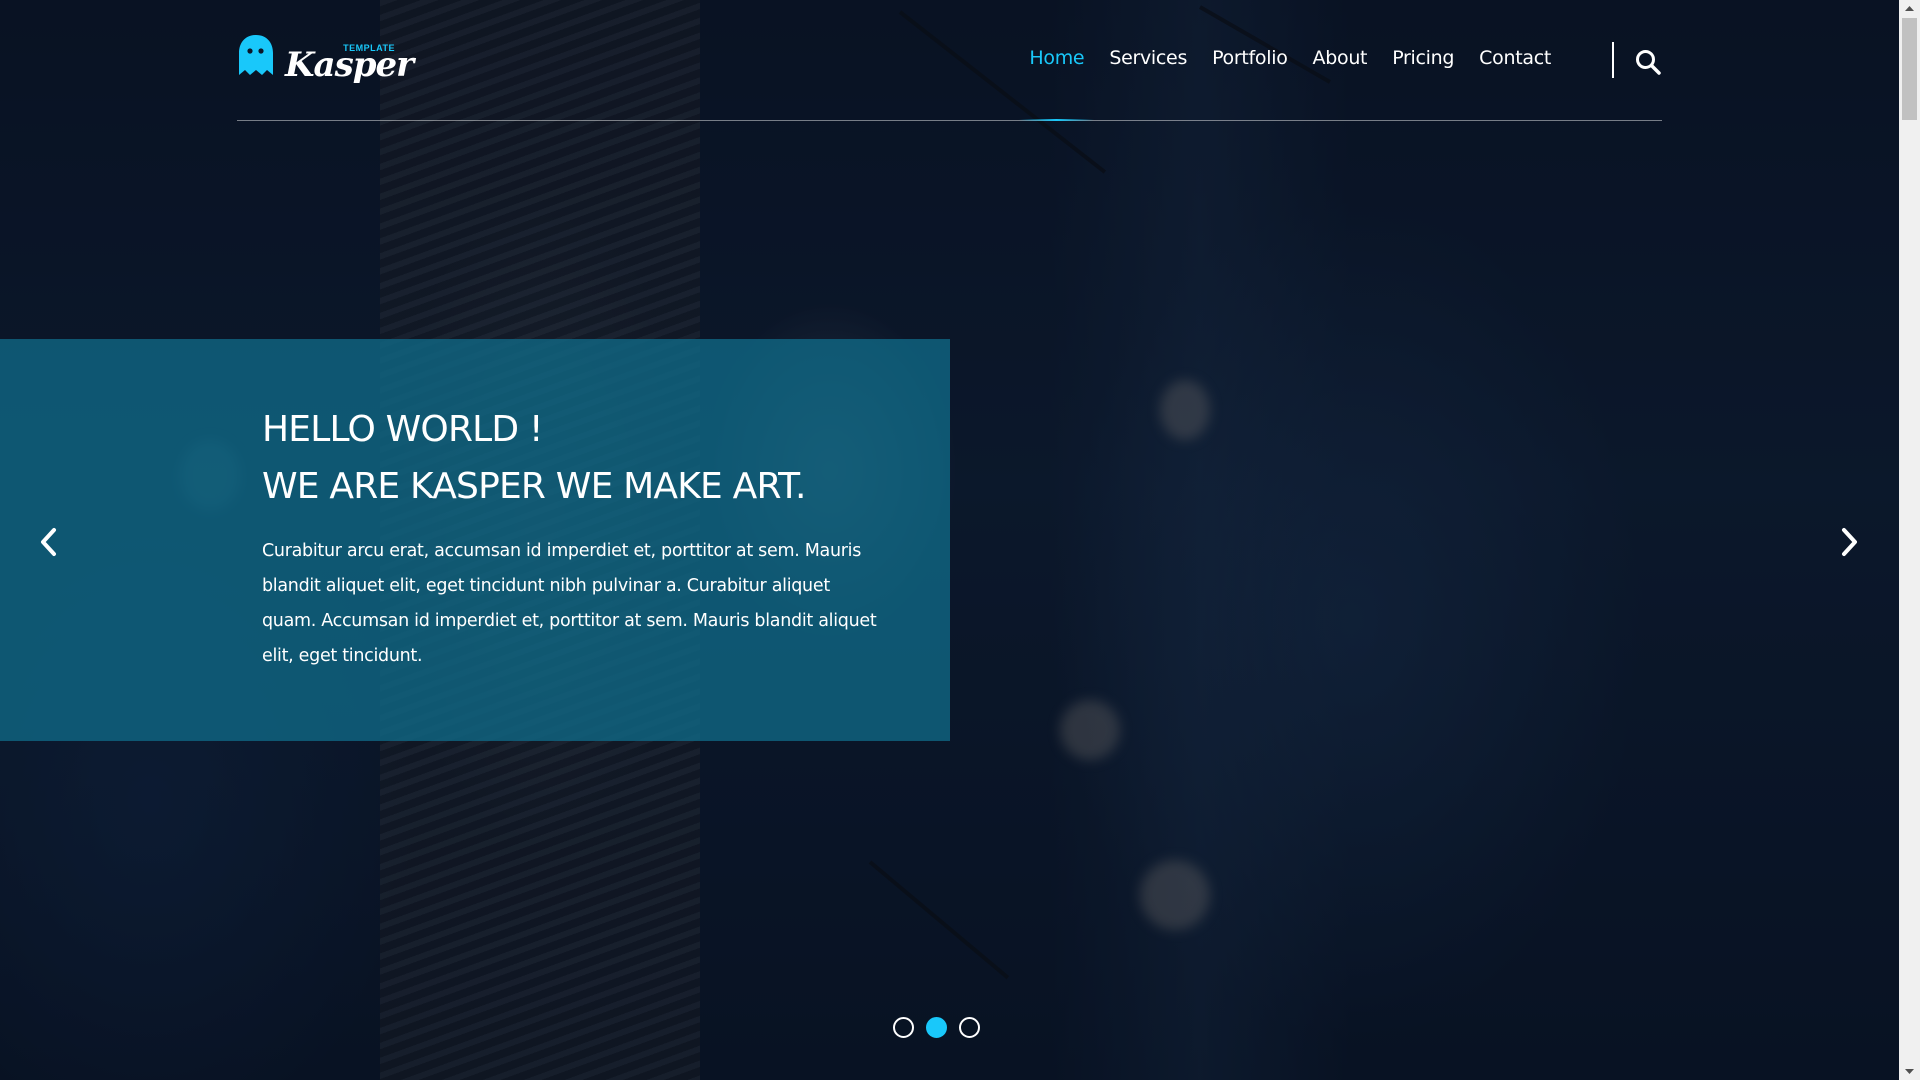 This screenshot has width=1920, height=1080. I want to click on scroll-up-arrow-icon, so click(1909, 8).